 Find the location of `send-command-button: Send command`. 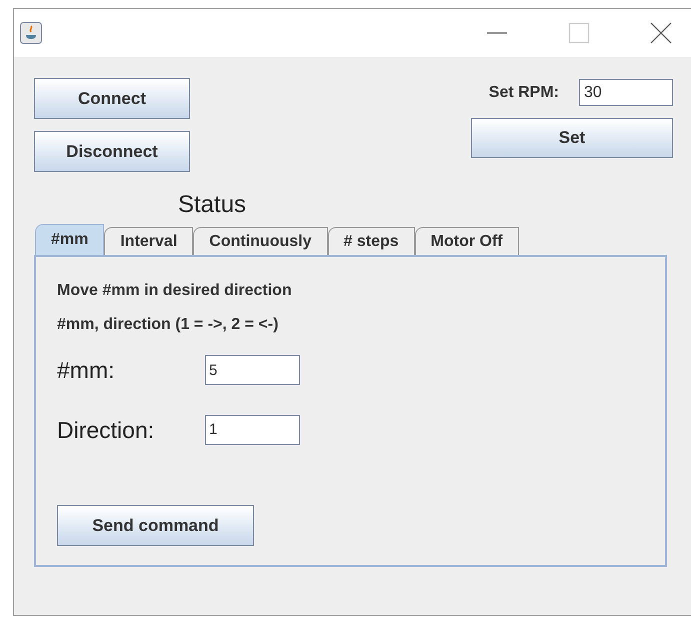

send-command-button: Send command is located at coordinates (155, 525).